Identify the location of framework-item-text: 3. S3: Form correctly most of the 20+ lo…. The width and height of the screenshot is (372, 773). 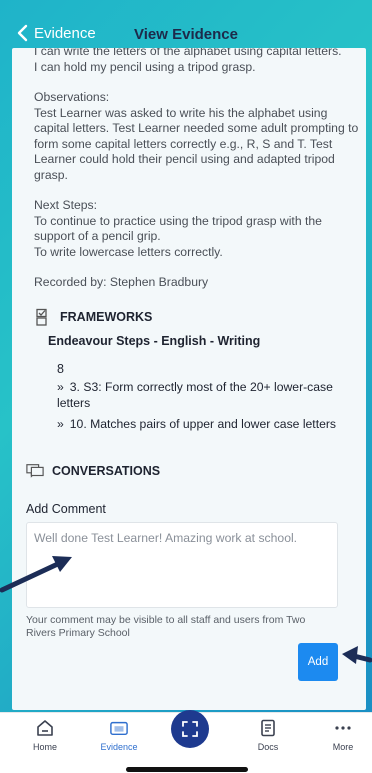
(195, 395).